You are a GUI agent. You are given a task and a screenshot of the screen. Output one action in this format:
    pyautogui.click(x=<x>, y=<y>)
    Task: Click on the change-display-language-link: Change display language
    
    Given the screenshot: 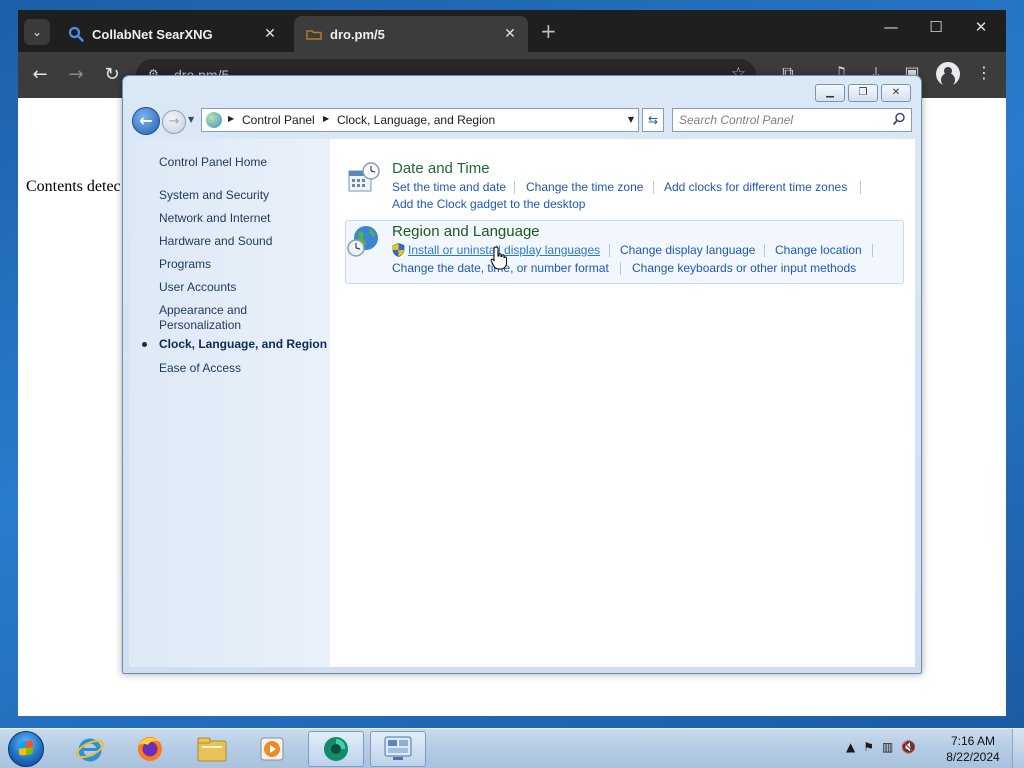 What is the action you would take?
    pyautogui.click(x=687, y=250)
    